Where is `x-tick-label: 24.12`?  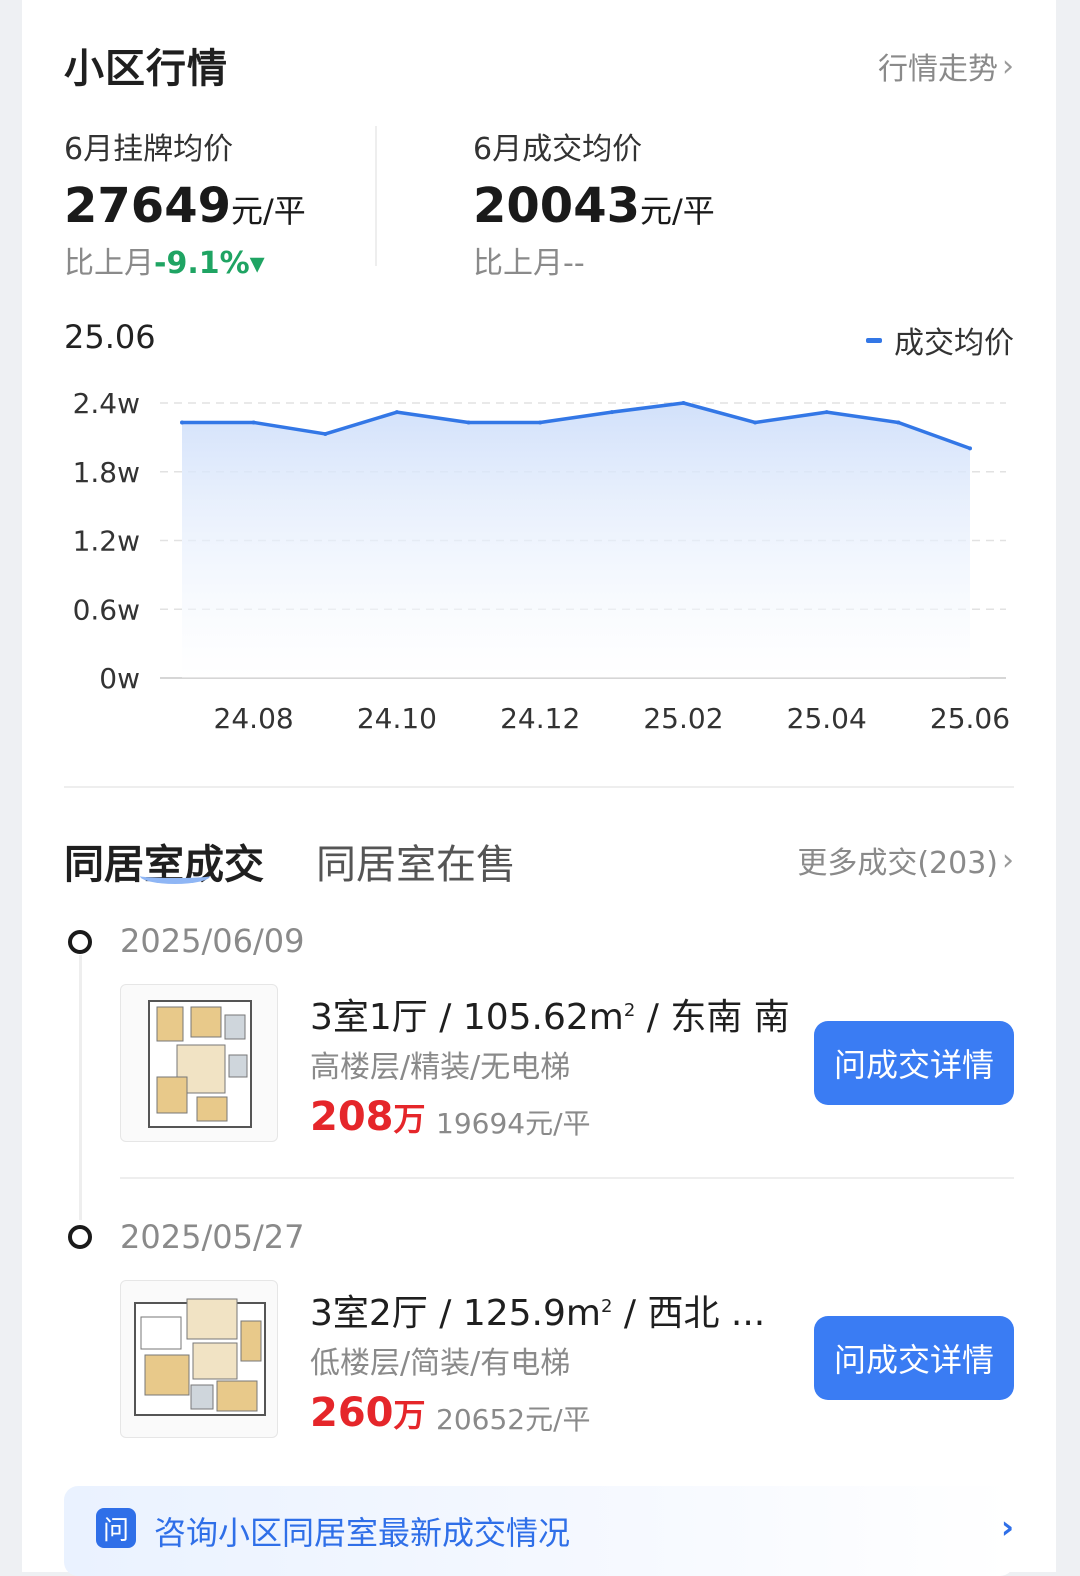
x-tick-label: 24.12 is located at coordinates (540, 718).